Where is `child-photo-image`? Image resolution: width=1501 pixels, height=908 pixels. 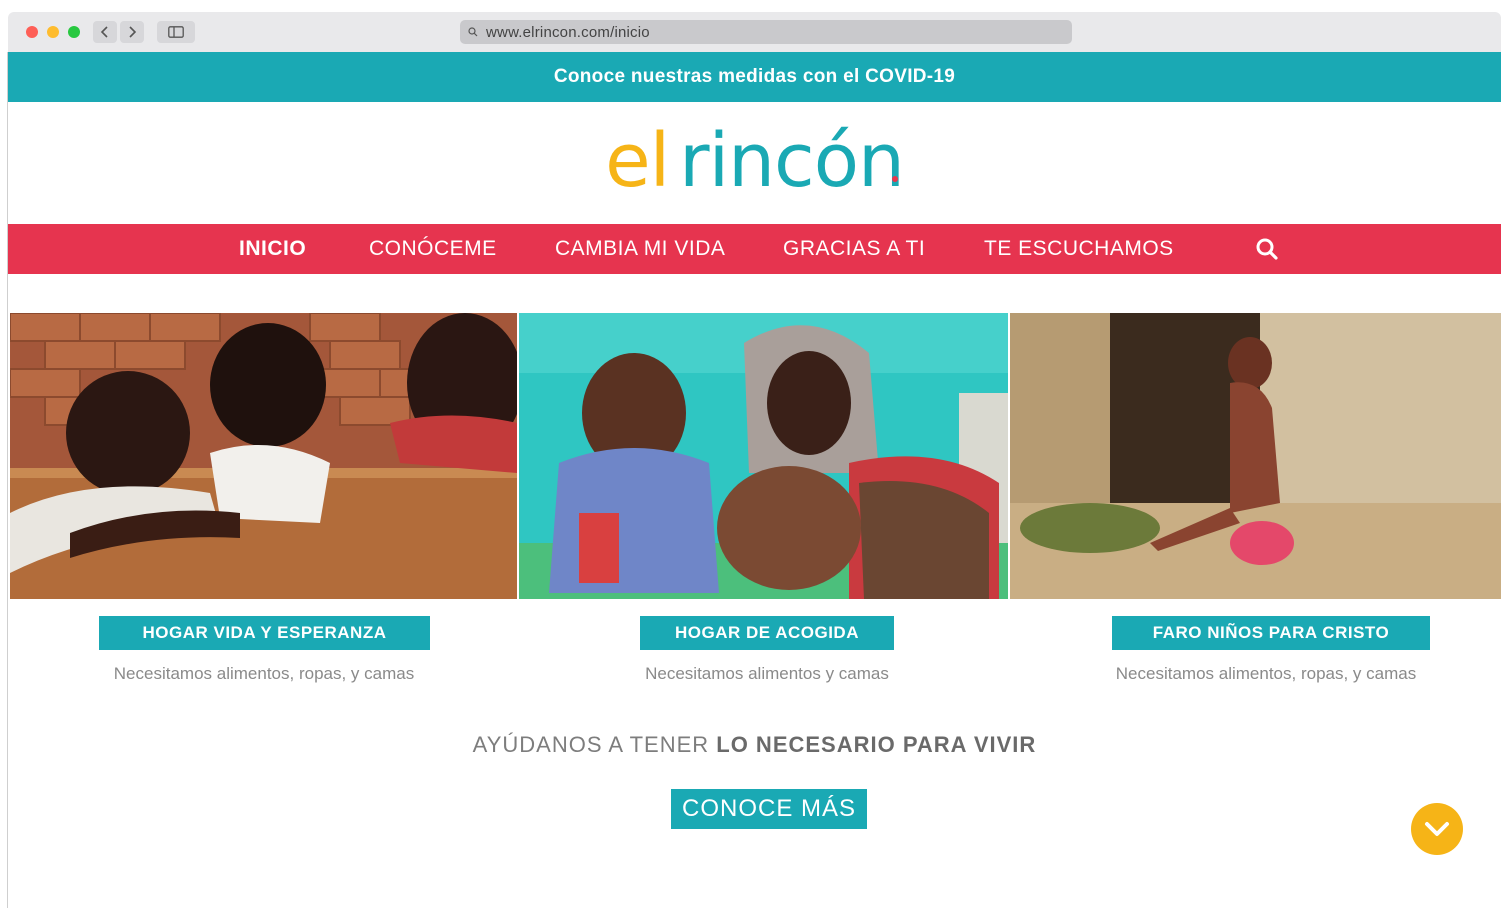
child-photo-image is located at coordinates (1255, 456).